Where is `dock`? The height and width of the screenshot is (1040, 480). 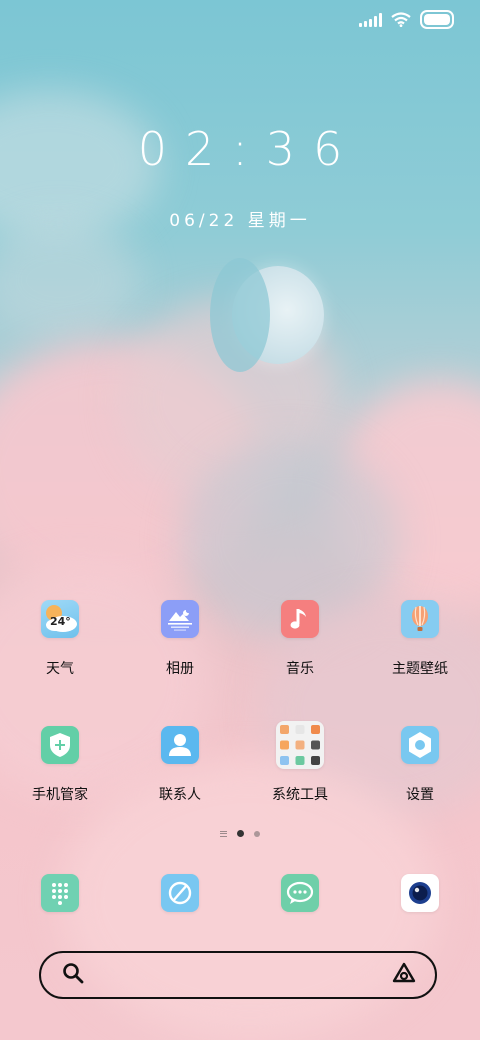
dock is located at coordinates (240, 894).